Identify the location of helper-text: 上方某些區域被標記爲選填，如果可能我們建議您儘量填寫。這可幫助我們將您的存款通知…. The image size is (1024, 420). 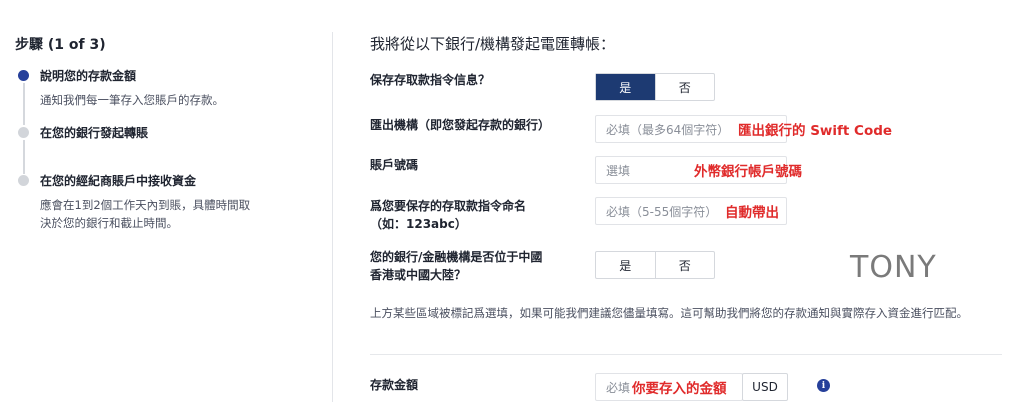
(669, 313).